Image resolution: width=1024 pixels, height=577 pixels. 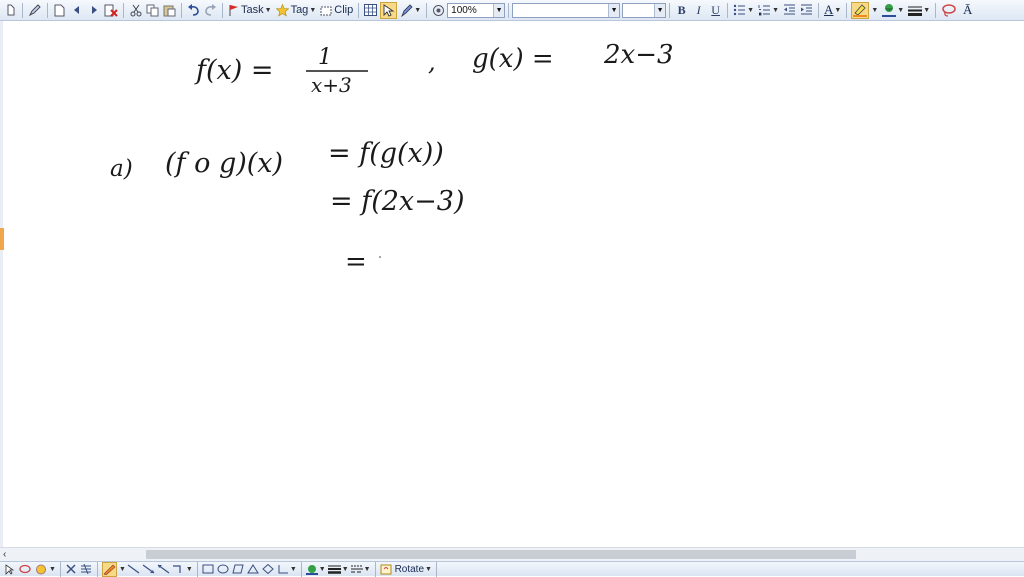 I want to click on diamond-tool-icon, so click(x=268, y=569).